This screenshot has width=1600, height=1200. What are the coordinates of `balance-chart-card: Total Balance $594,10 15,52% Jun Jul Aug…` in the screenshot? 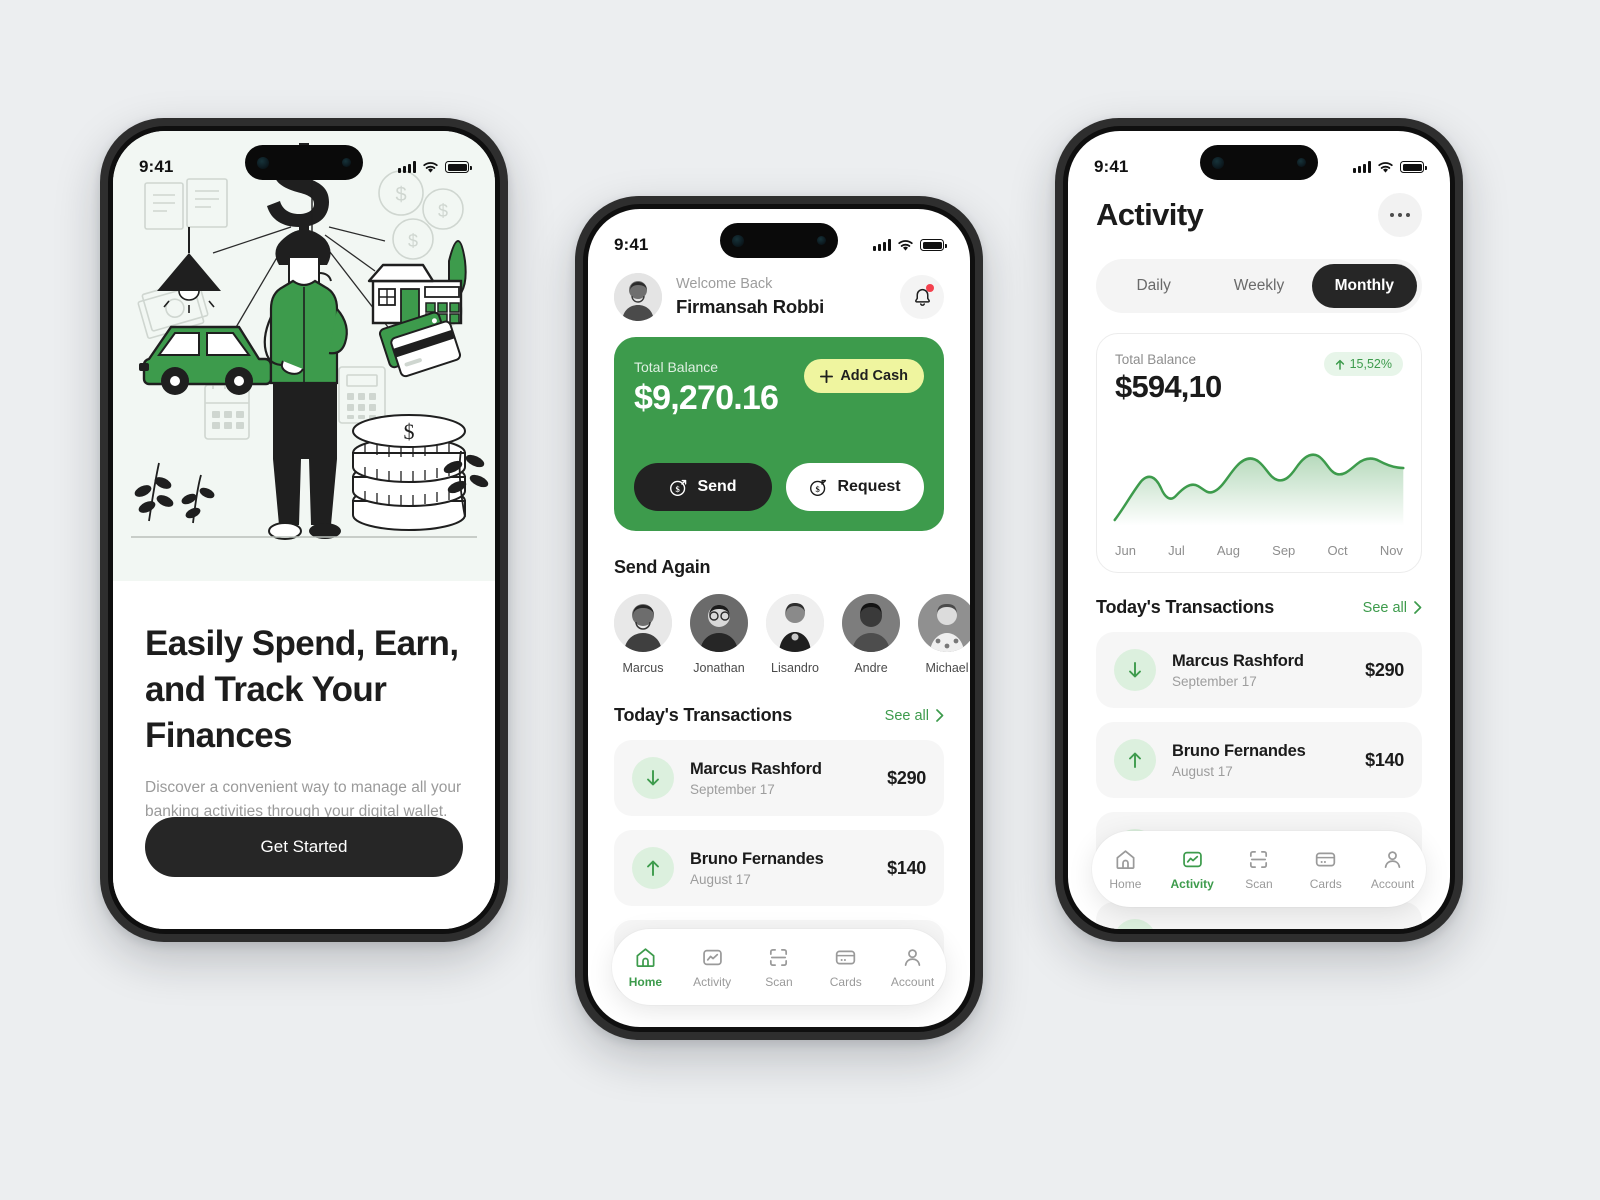 It's located at (1259, 453).